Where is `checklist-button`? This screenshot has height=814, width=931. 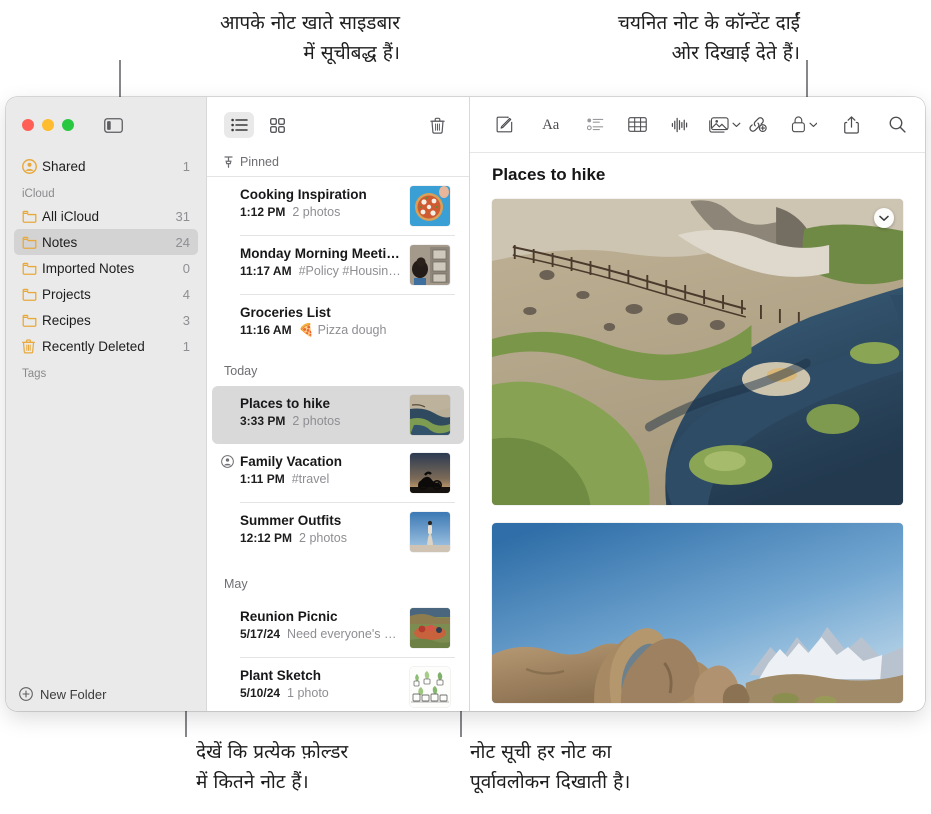 checklist-button is located at coordinates (596, 125).